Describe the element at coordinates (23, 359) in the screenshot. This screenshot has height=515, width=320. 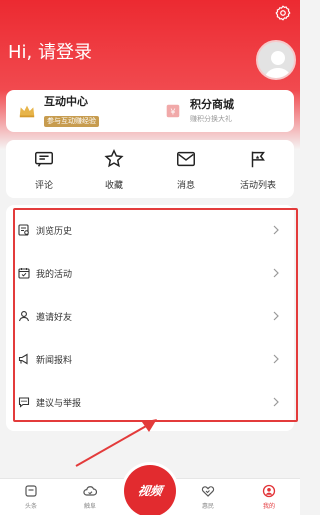
I see `megaphone-icon` at that location.